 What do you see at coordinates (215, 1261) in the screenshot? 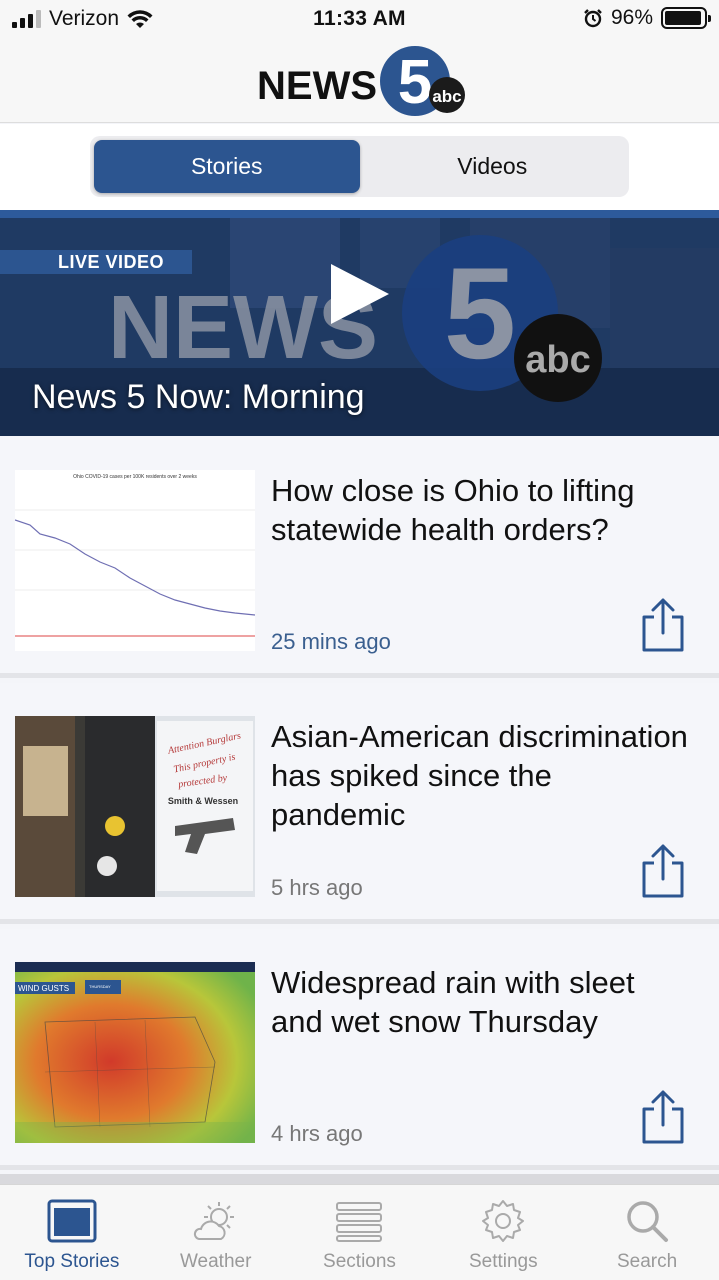
I see `tab-label: Weather` at bounding box center [215, 1261].